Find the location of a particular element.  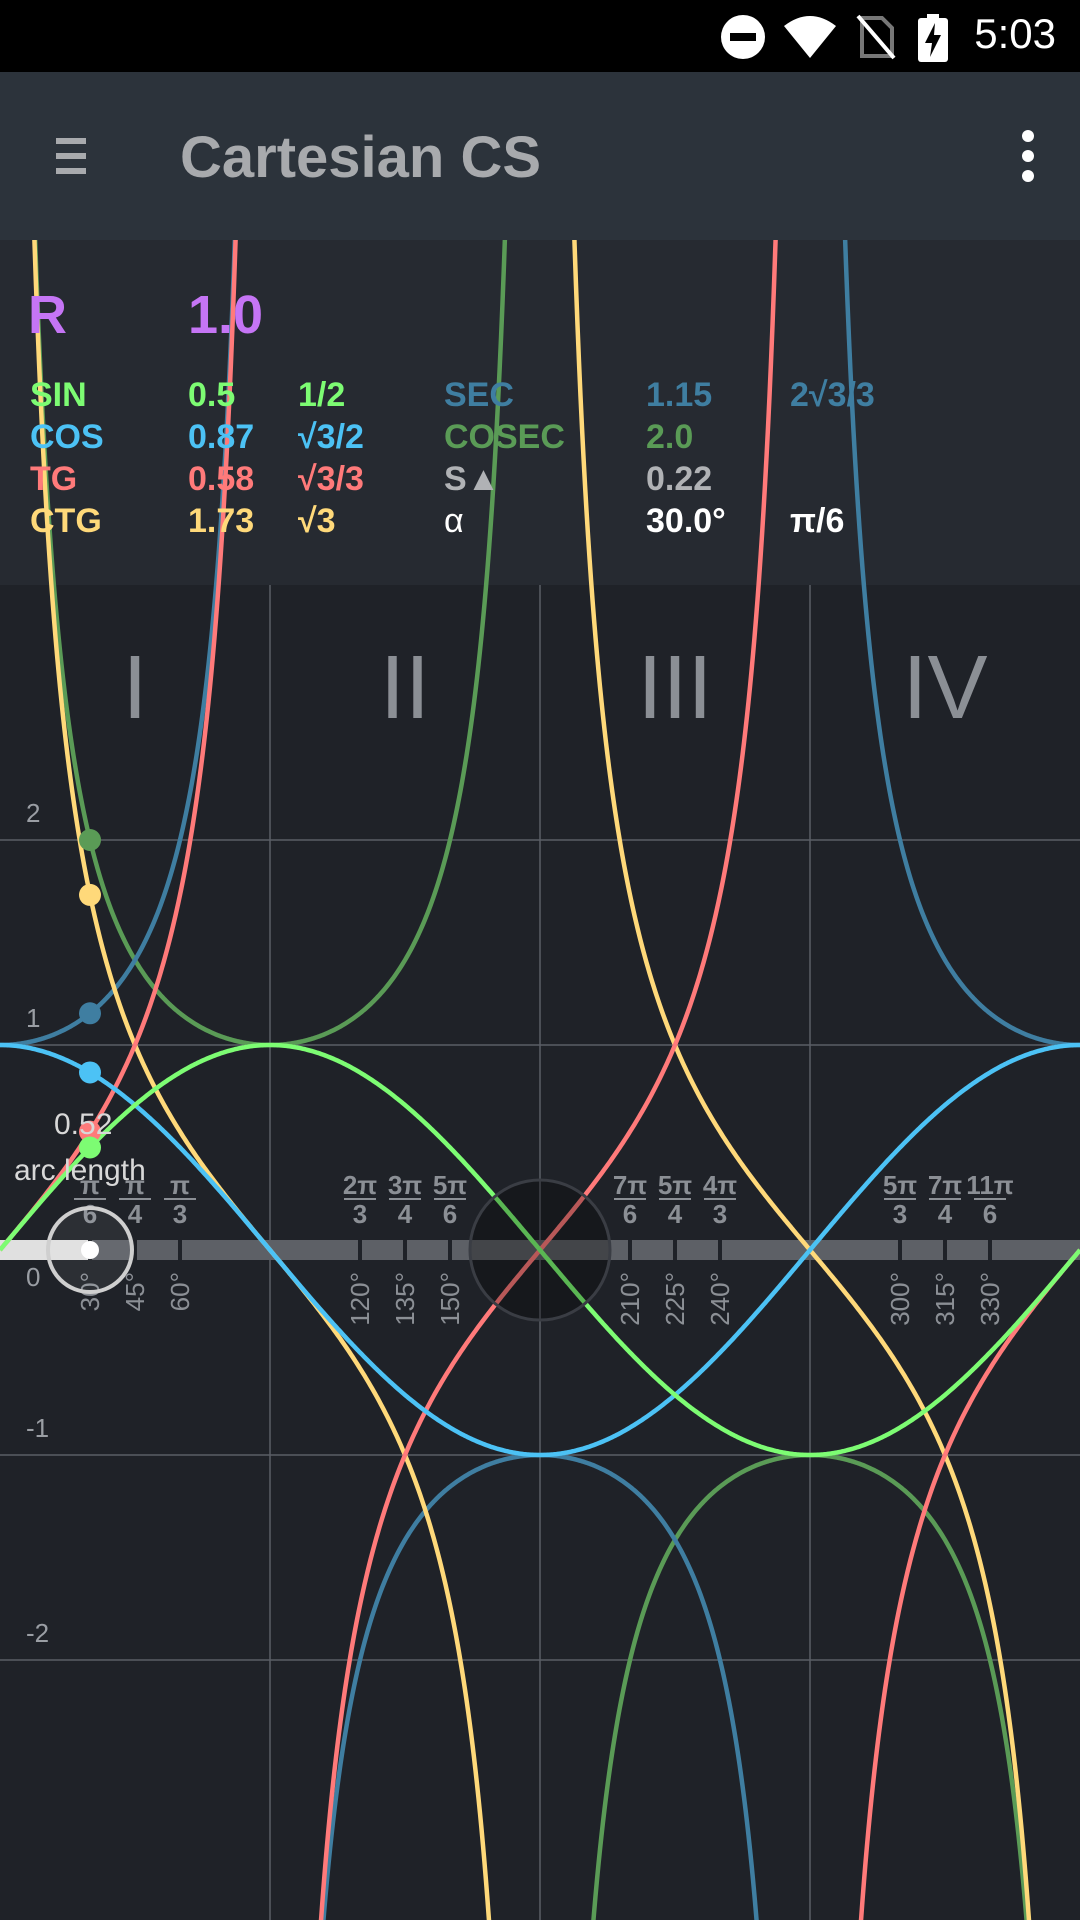

tg-label: TG is located at coordinates (54, 479).